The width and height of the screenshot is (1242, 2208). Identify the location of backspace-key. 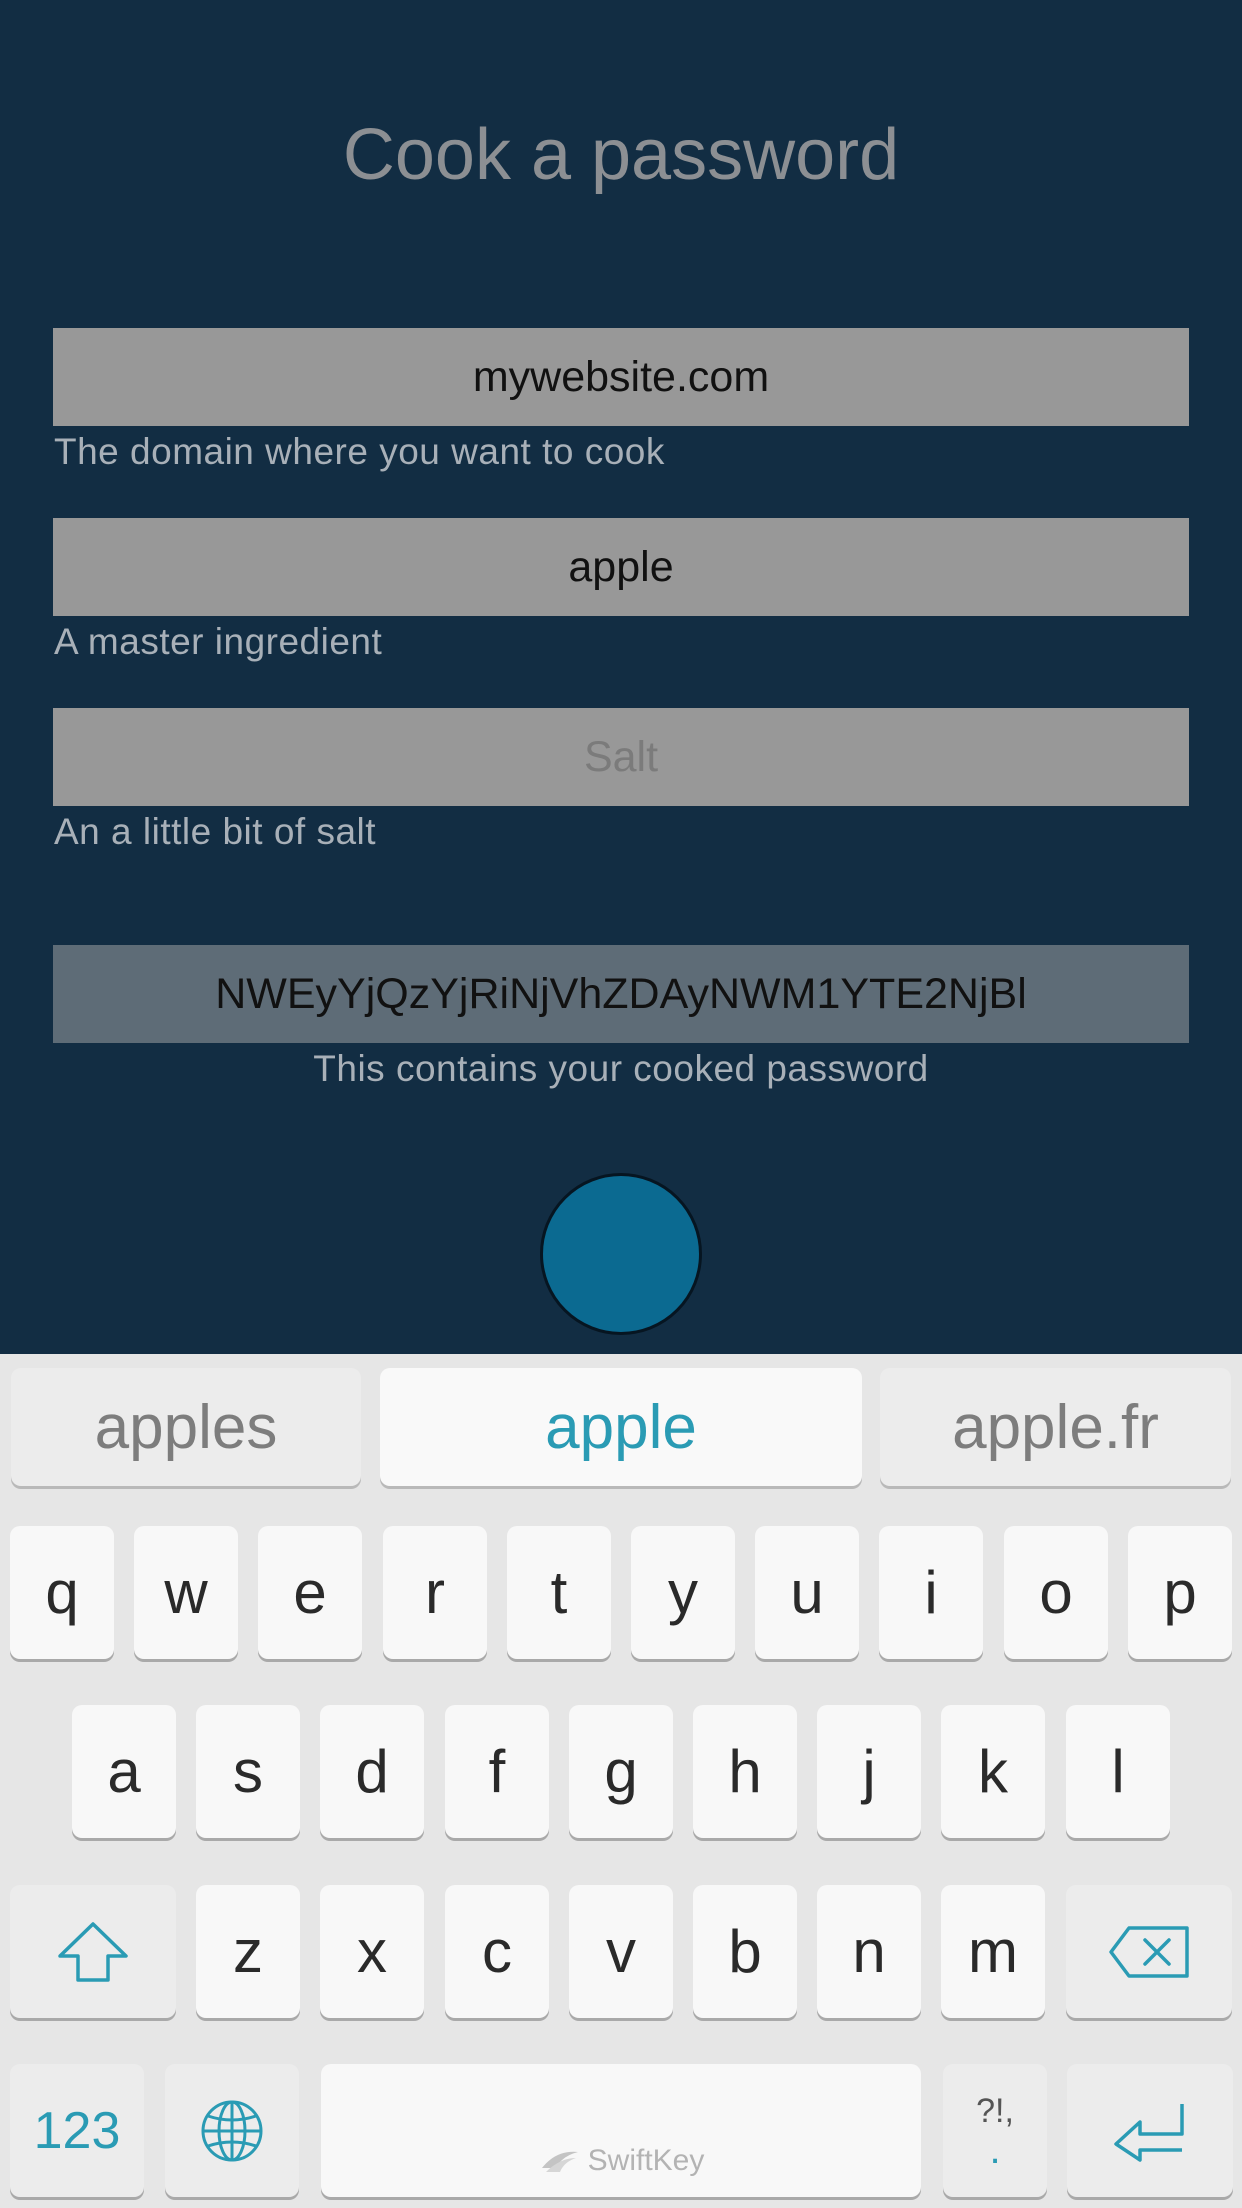
(1149, 1951).